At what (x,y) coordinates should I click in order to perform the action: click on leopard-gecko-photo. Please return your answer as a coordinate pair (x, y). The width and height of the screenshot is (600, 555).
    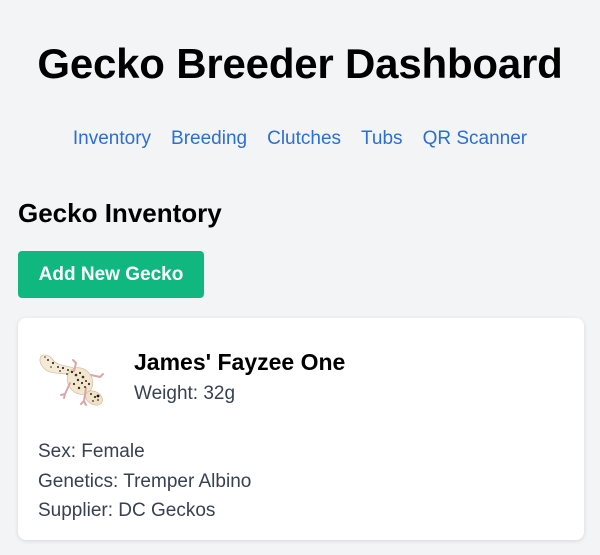
    Looking at the image, I should click on (71, 380).